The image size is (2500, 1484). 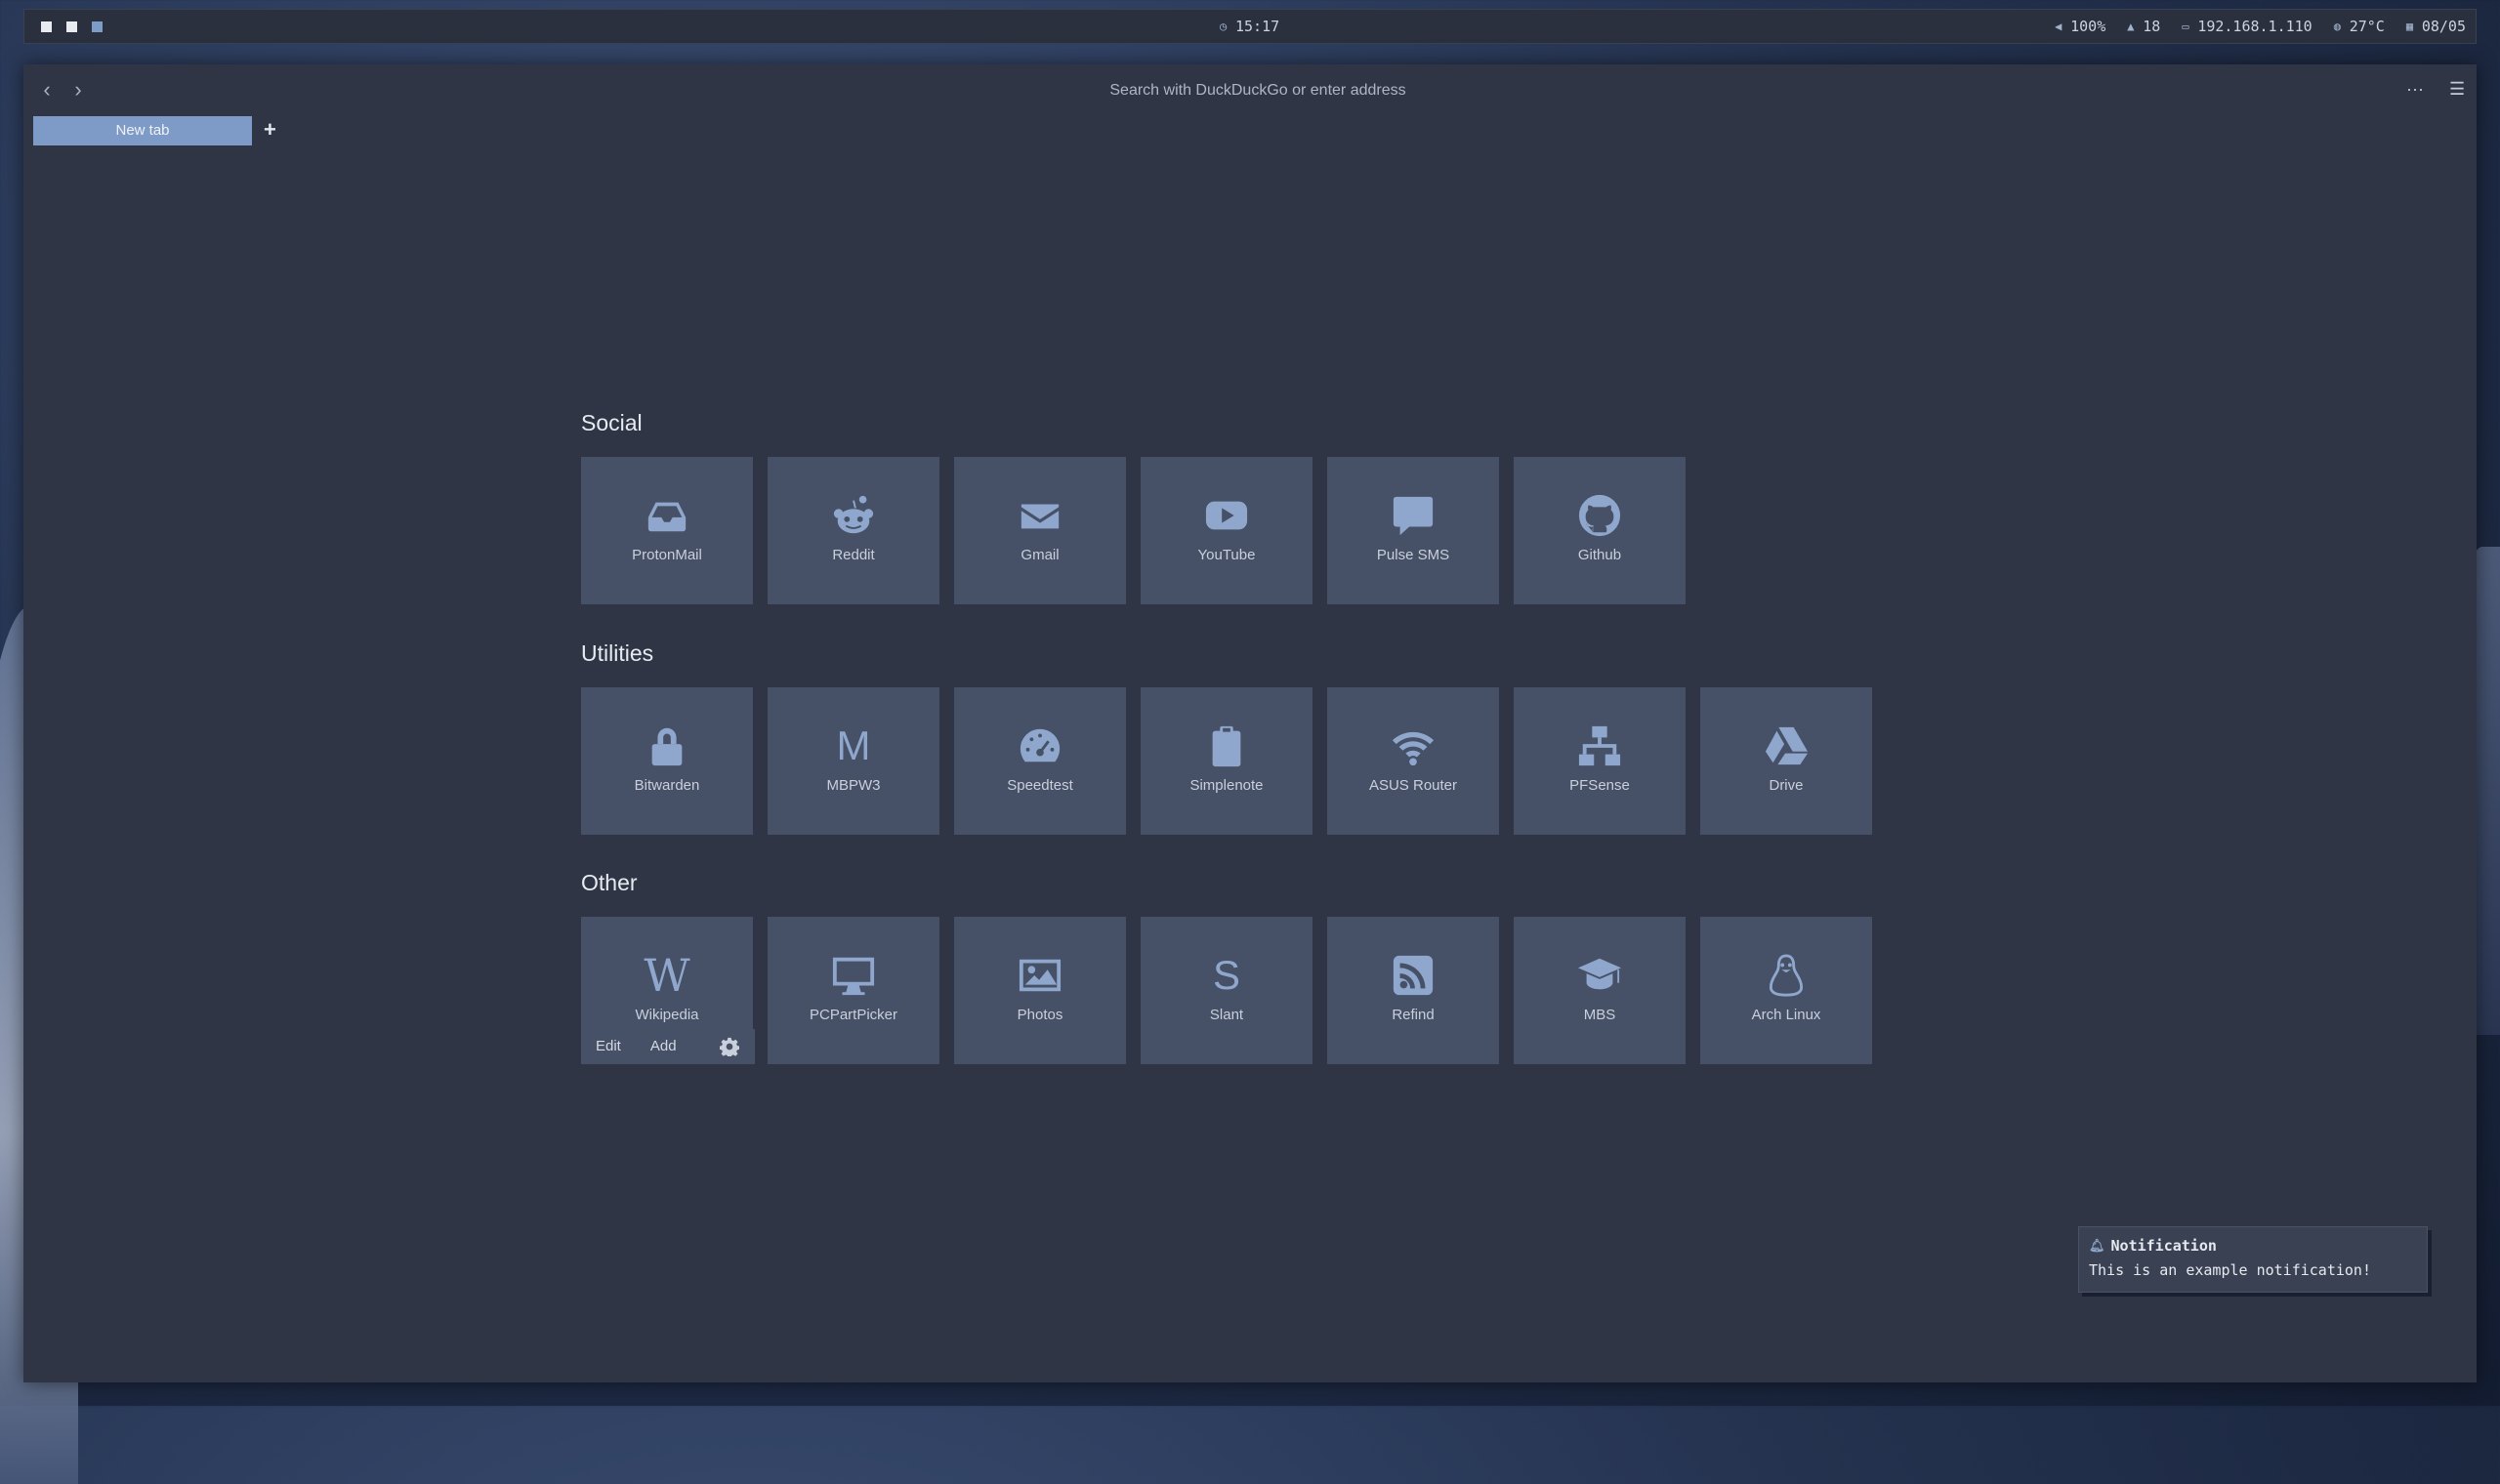 I want to click on bookmark-speedtest: Speedtest, so click(x=1040, y=761).